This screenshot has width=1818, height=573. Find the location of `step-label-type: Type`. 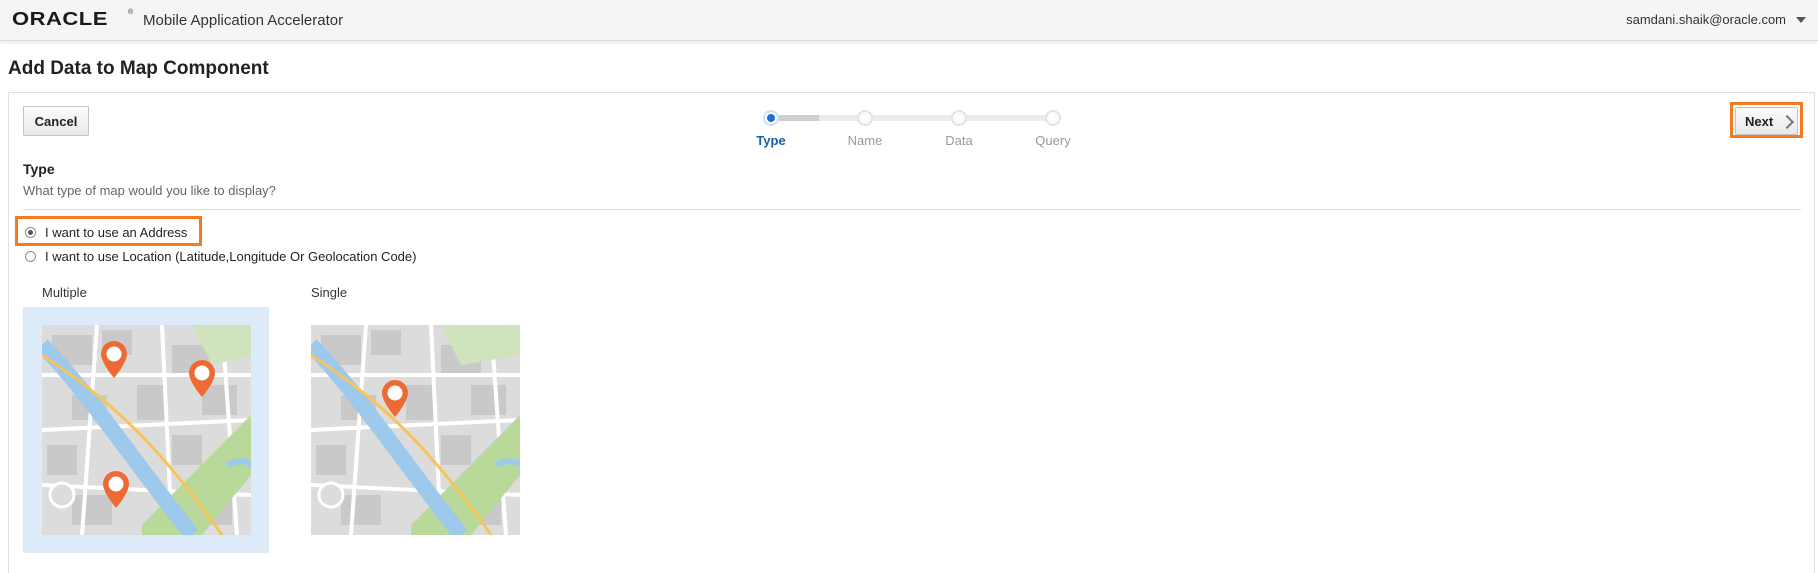

step-label-type: Type is located at coordinates (771, 140).